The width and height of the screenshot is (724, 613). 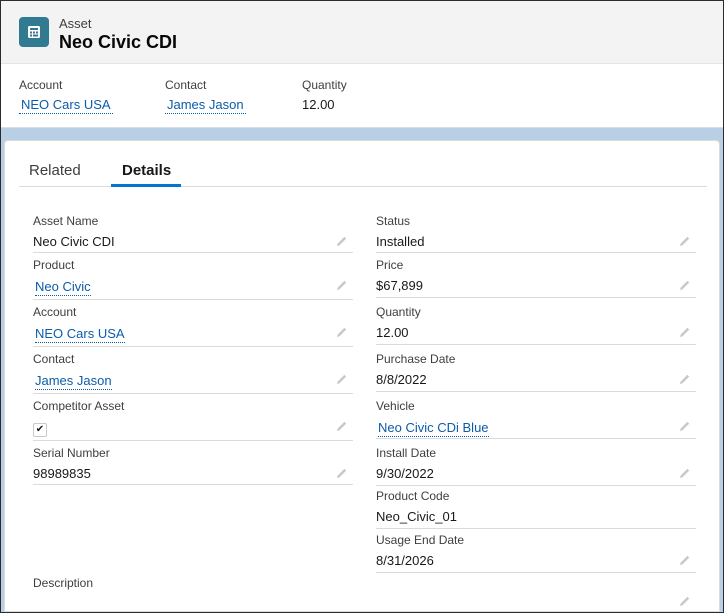 I want to click on field-value: 8/31/2026, so click(x=405, y=560).